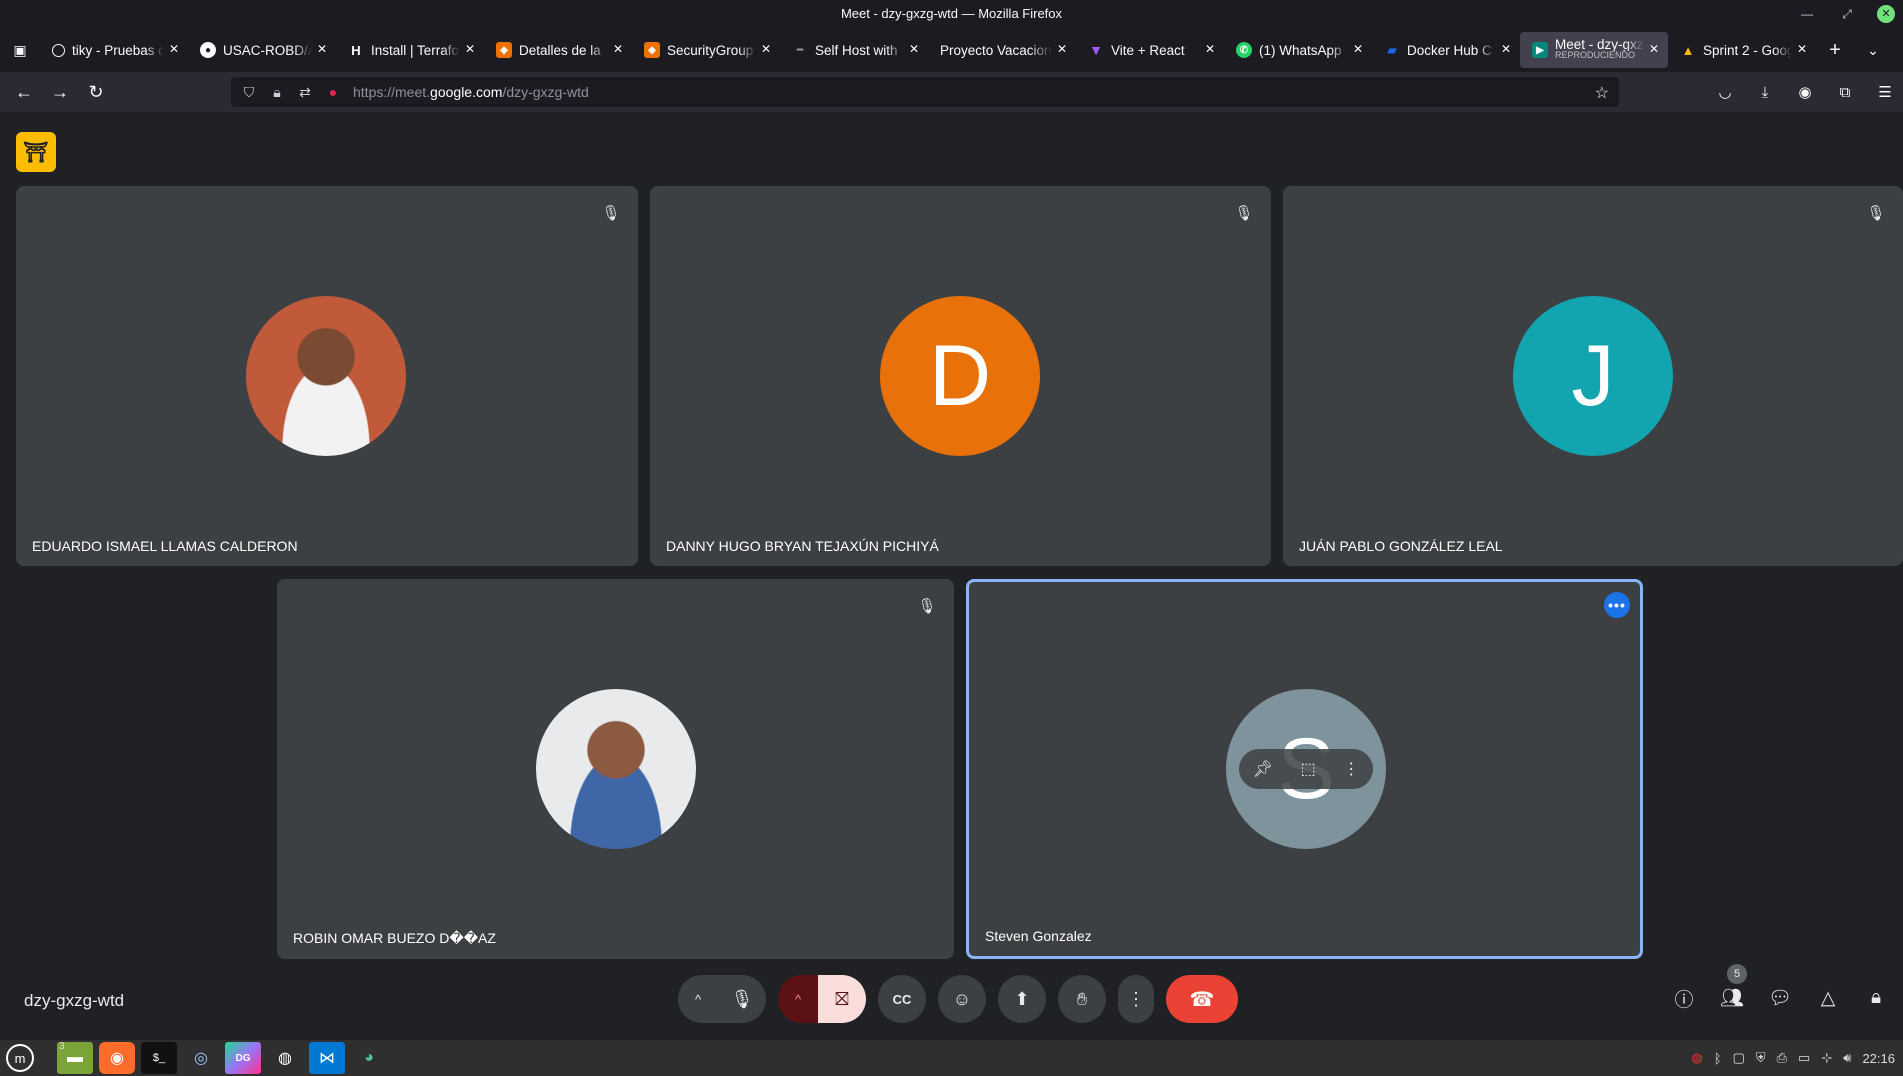  I want to click on menu-icon: ☰, so click(1885, 92).